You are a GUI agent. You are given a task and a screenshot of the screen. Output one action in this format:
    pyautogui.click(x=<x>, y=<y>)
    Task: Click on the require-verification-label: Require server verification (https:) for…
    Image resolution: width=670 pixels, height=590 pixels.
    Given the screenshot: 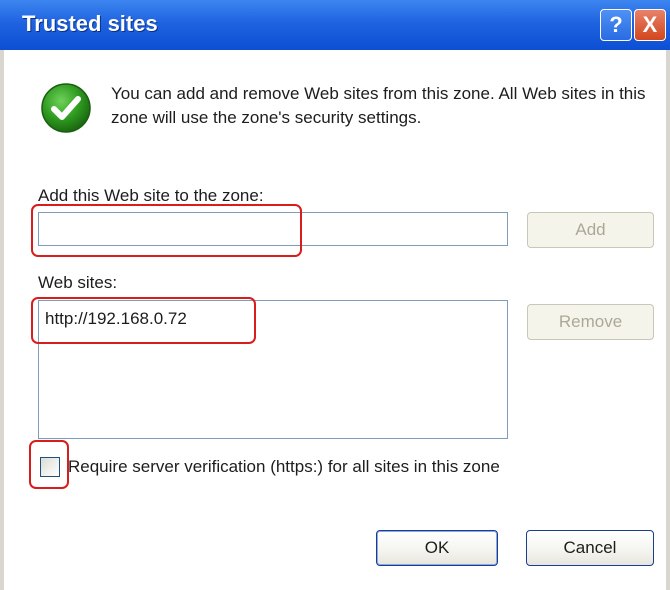 What is the action you would take?
    pyautogui.click(x=284, y=466)
    